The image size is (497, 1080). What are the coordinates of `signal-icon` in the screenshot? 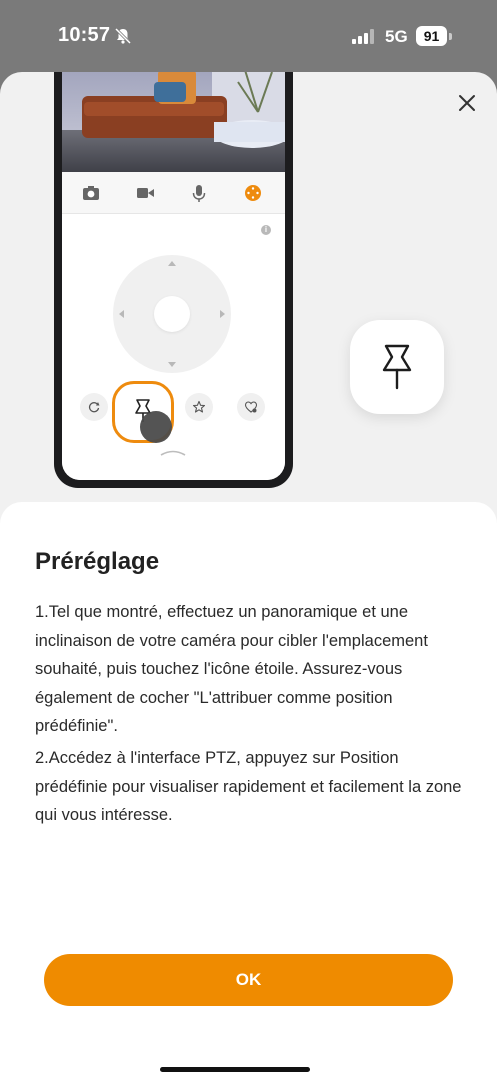 It's located at (363, 36).